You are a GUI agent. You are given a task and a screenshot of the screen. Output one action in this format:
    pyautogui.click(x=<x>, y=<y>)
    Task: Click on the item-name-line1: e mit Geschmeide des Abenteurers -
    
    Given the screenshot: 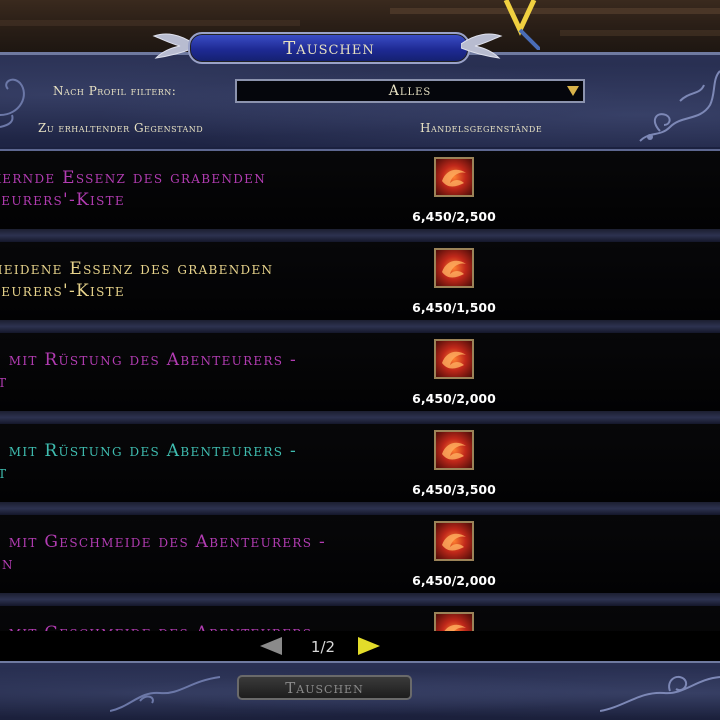 What is the action you would take?
    pyautogui.click(x=163, y=542)
    